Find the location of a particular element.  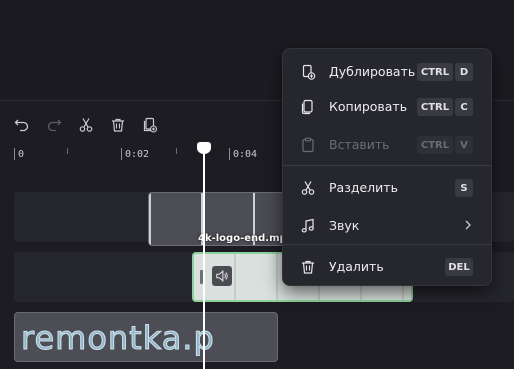

menu-item-split: Разделить S is located at coordinates (387, 187).